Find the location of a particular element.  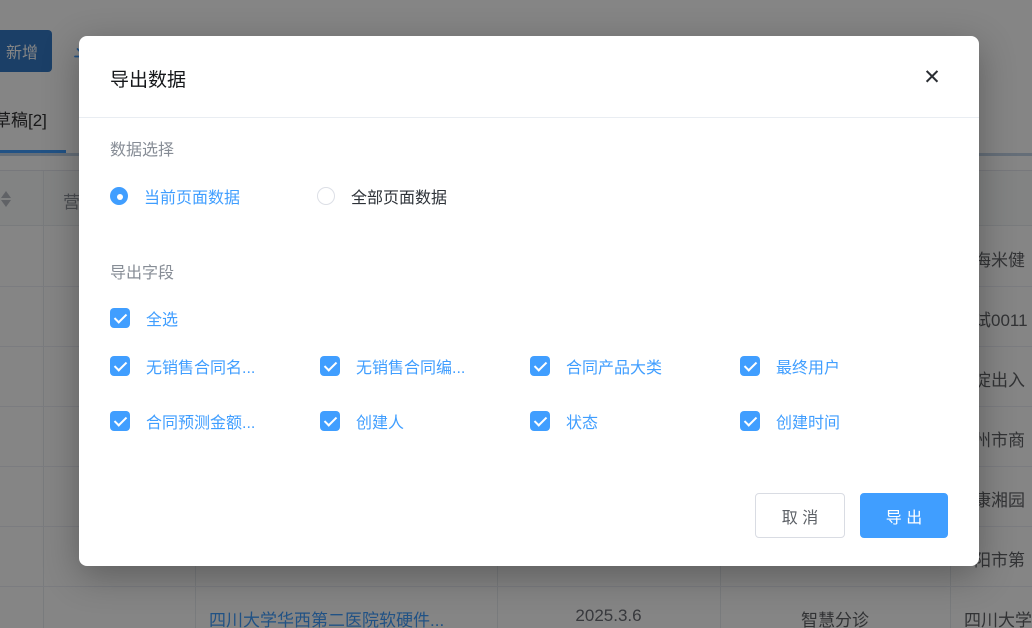

radio-all-pages: 全部页面数据 is located at coordinates (382, 196).